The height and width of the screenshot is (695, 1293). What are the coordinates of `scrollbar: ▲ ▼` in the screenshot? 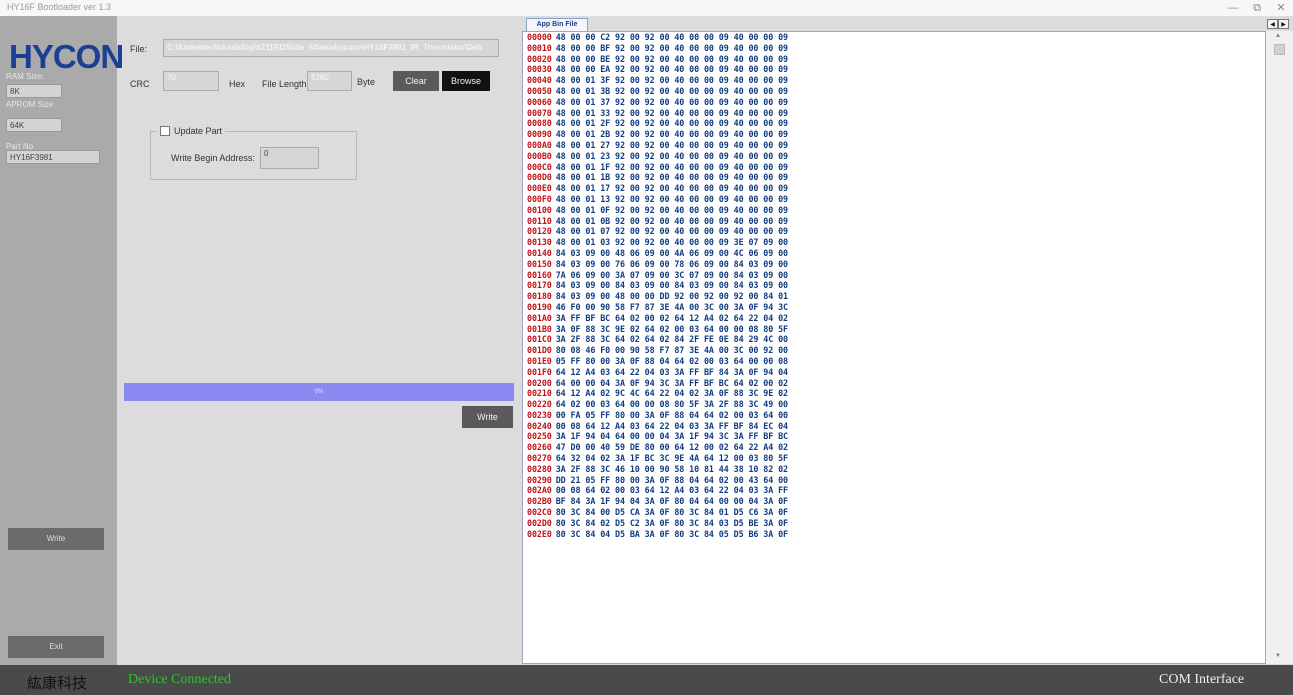 It's located at (1279, 347).